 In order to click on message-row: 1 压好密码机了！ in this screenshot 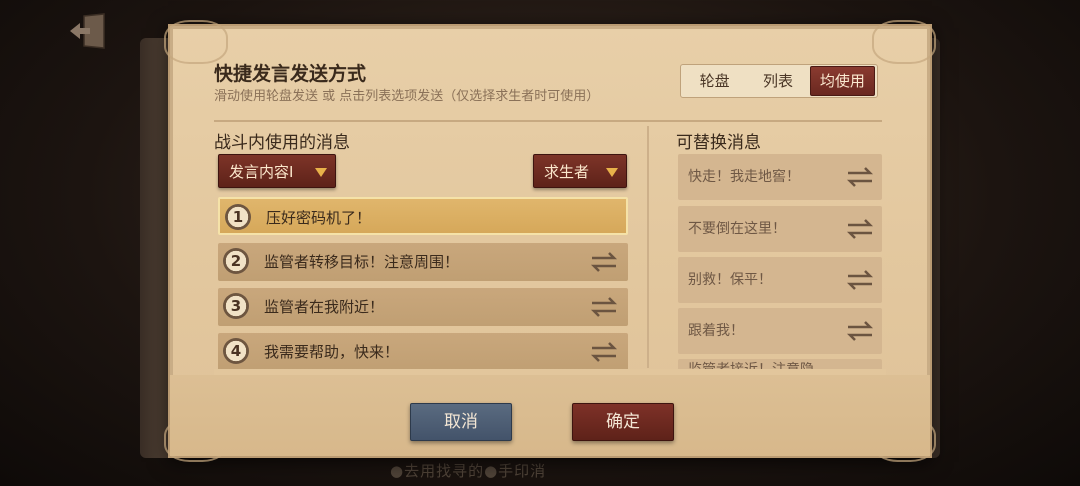, I will do `click(423, 216)`.